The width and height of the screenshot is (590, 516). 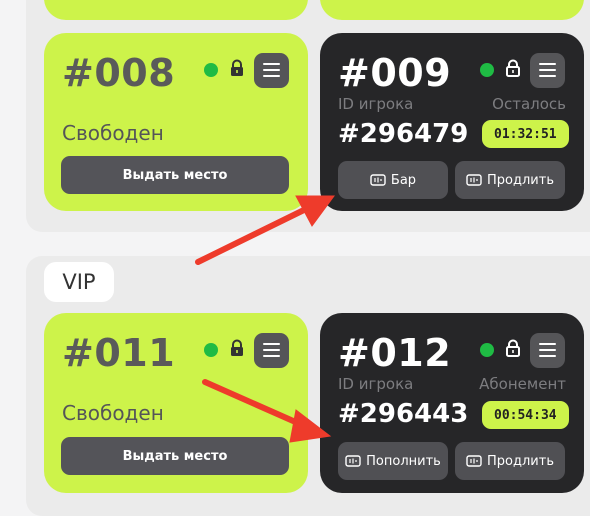 What do you see at coordinates (265, 319) in the screenshot?
I see `arrow-annotation` at bounding box center [265, 319].